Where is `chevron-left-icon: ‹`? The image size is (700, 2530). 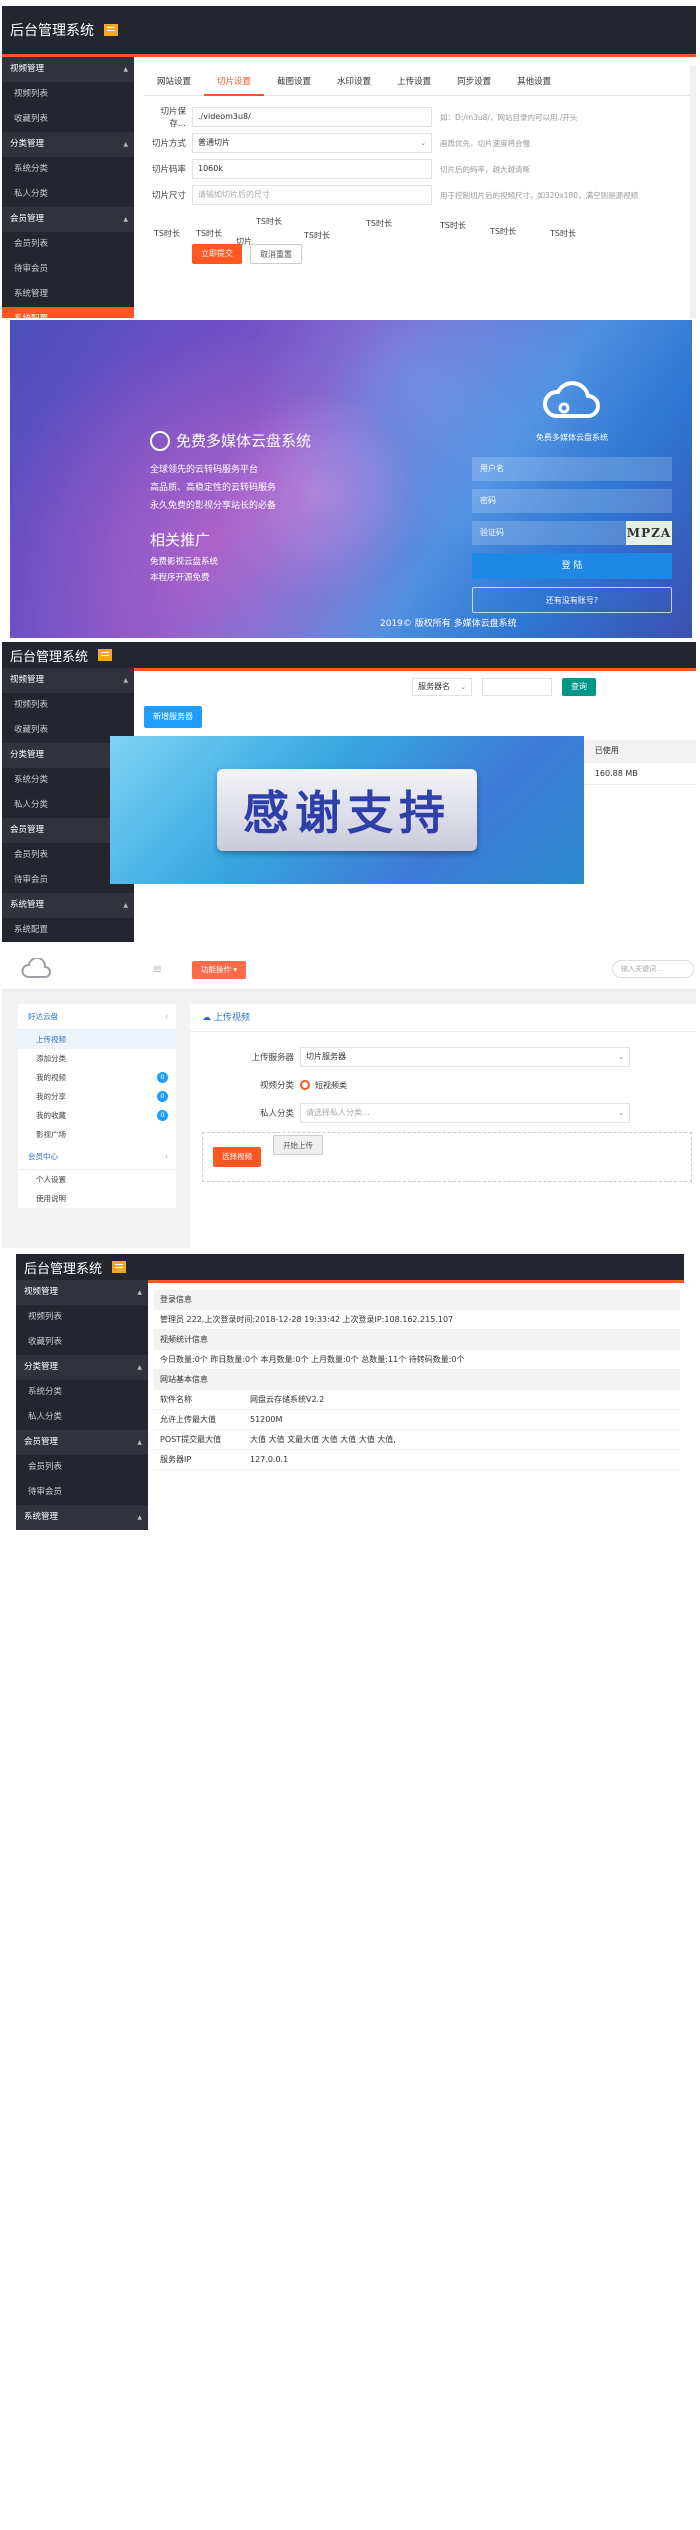 chevron-left-icon: ‹ is located at coordinates (166, 1156).